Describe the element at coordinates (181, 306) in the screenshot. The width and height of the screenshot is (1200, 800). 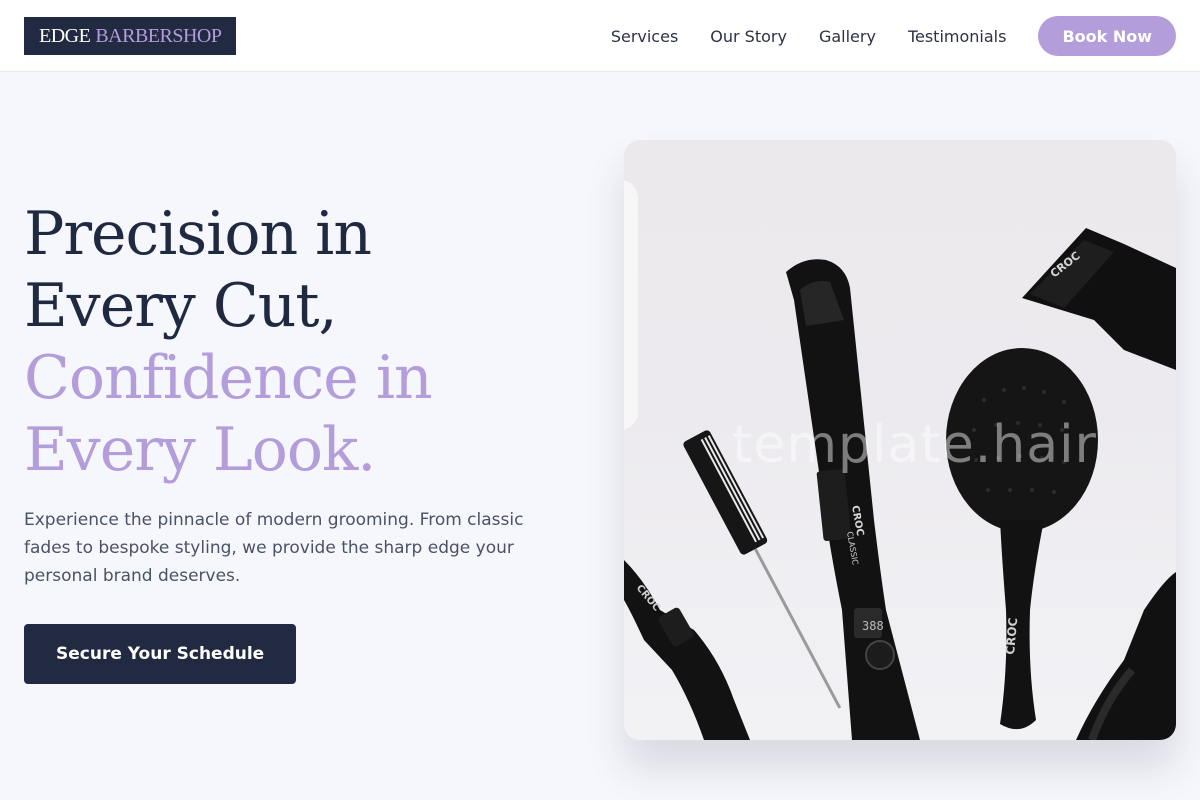
I see `headline-line-2: Every Cut,` at that location.